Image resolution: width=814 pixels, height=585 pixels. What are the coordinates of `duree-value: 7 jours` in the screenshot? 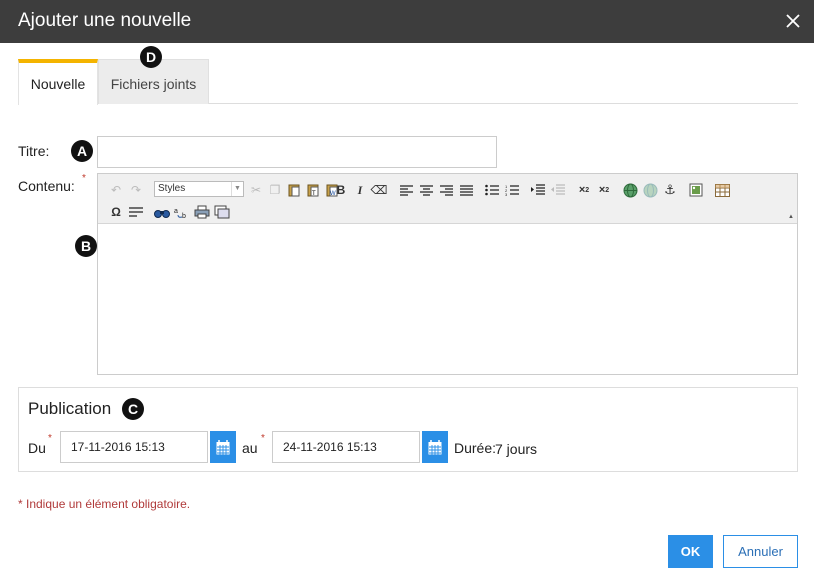 It's located at (516, 449).